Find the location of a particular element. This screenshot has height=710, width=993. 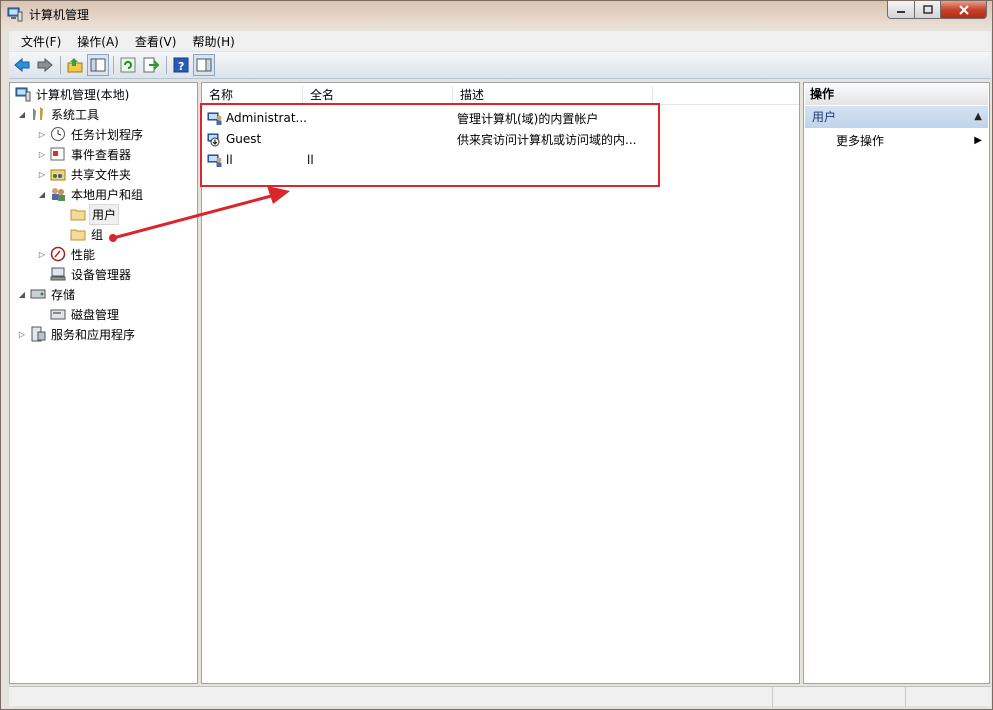

menu-action: 操作(A) is located at coordinates (98, 41).